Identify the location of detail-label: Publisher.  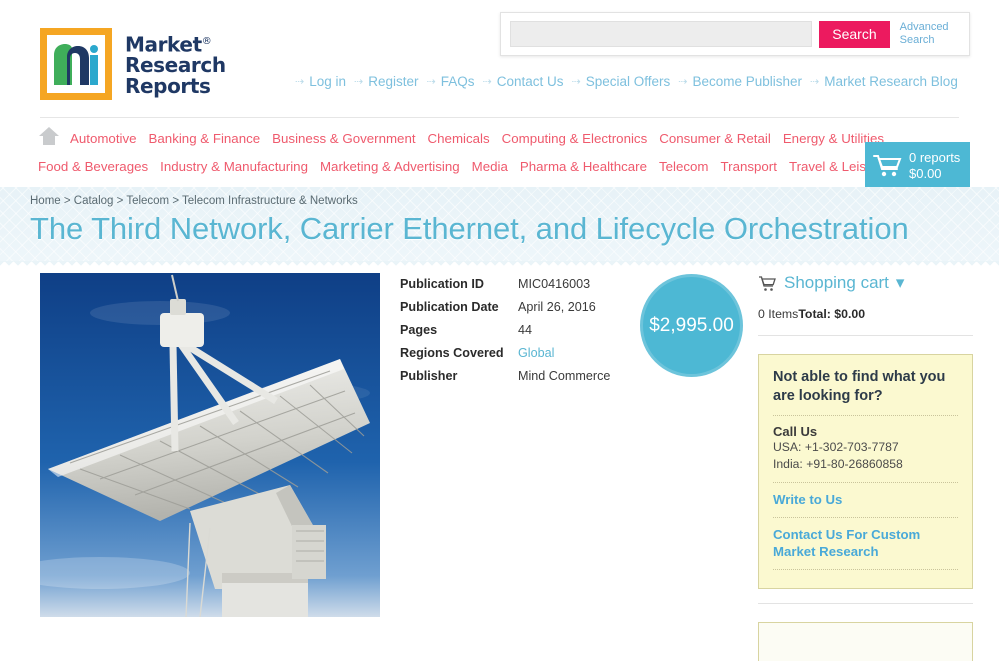
(429, 376).